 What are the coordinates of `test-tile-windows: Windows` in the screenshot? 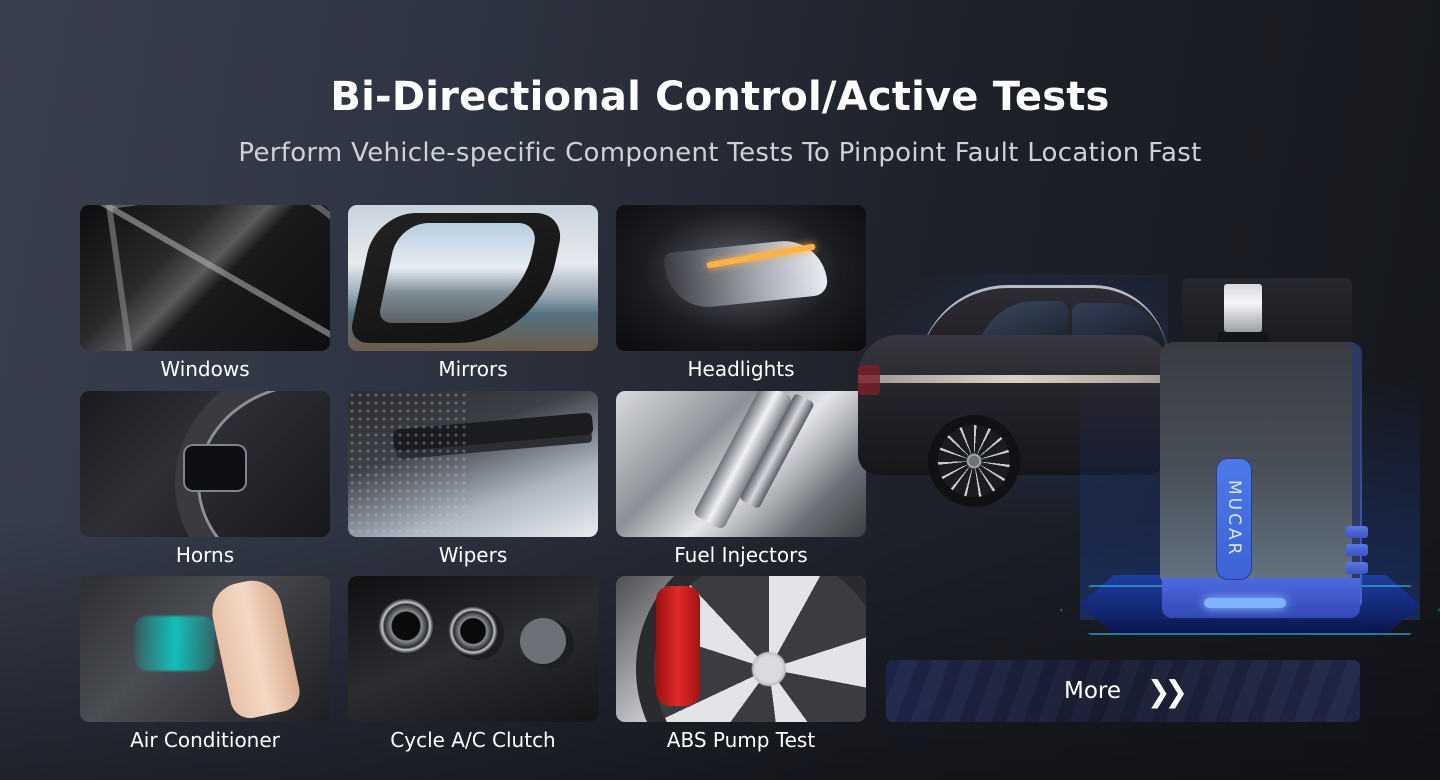 It's located at (205, 293).